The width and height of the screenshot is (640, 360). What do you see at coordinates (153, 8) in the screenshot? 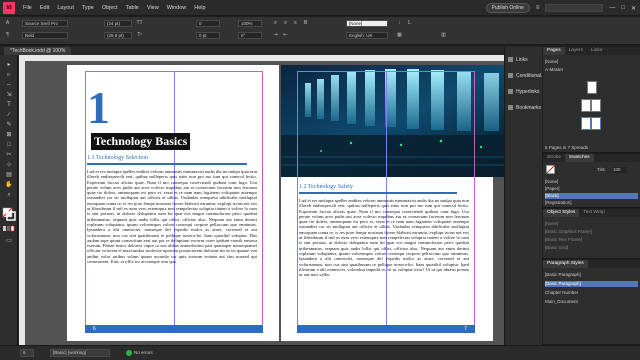
I see `menu-view: View` at bounding box center [153, 8].